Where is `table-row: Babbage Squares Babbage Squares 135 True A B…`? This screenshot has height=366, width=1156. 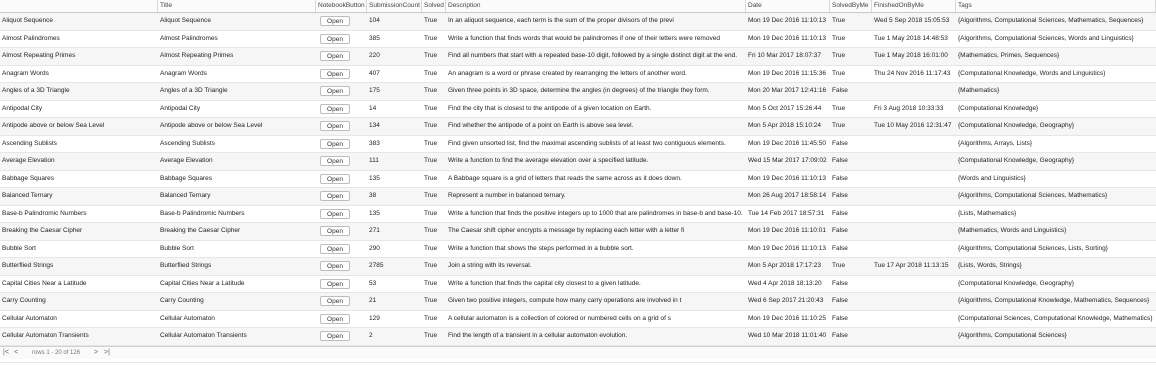
table-row: Babbage Squares Babbage Squares 135 True A B… is located at coordinates (578, 179).